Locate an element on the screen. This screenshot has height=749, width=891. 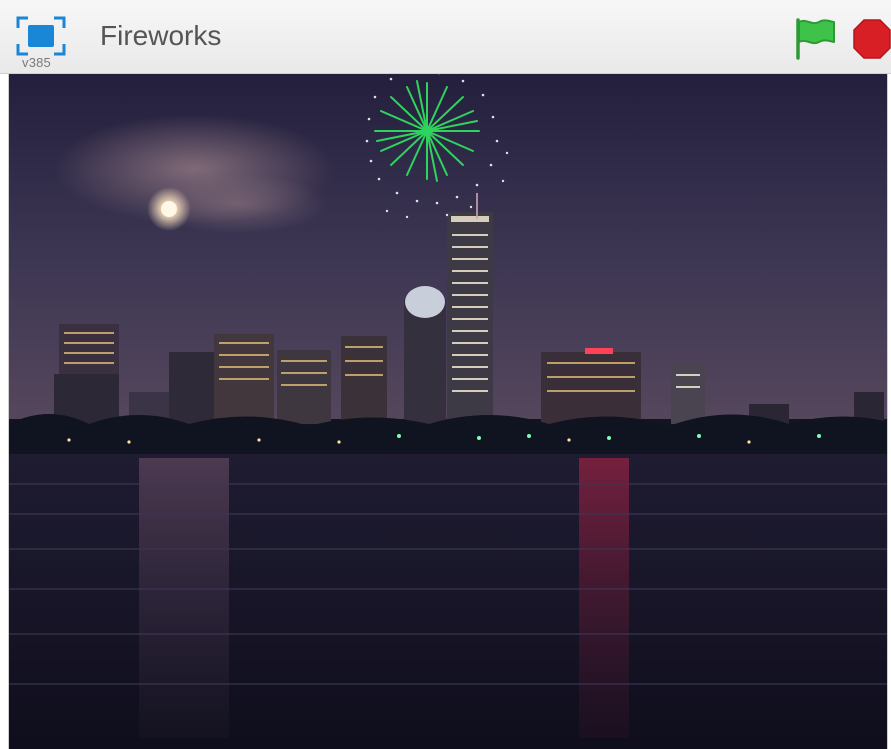
fullscreen-button is located at coordinates (41, 36).